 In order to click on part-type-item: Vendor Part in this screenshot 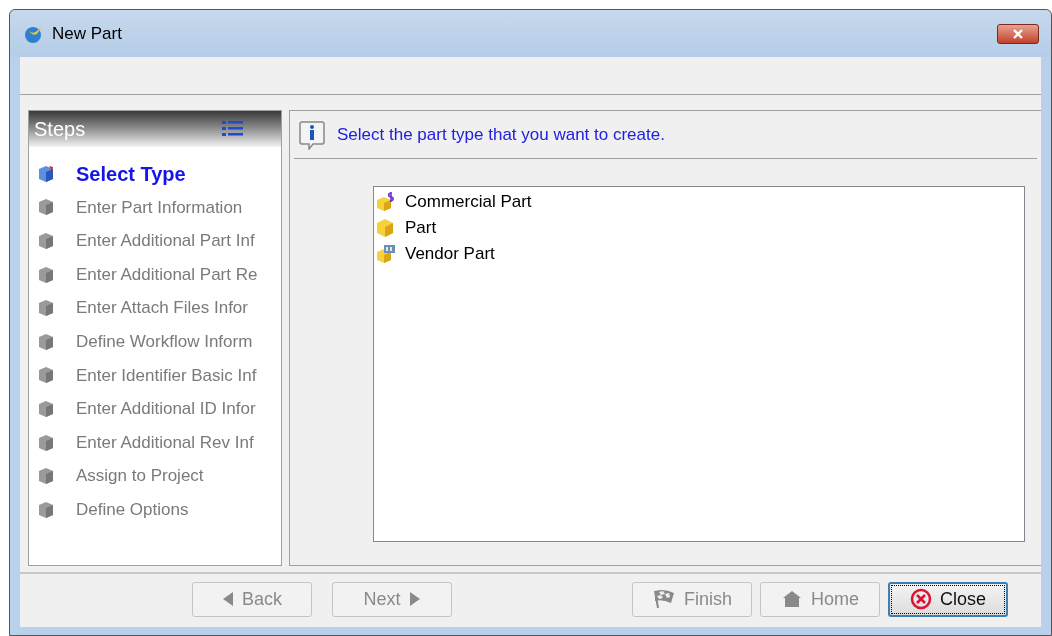, I will do `click(699, 254)`.